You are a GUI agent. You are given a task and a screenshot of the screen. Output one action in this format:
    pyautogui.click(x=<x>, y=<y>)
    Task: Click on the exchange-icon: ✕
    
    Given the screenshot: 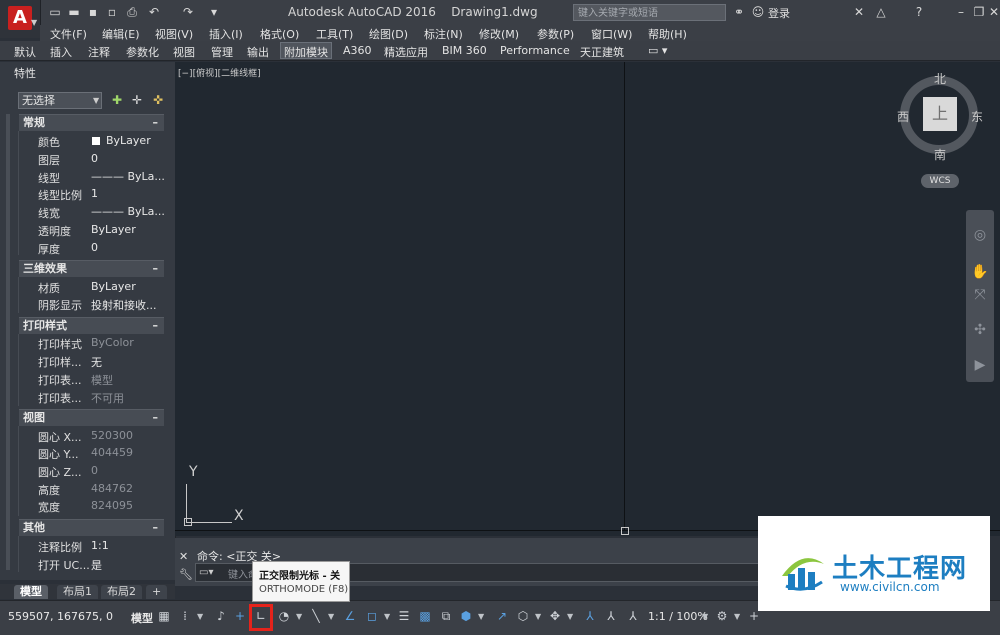 What is the action you would take?
    pyautogui.click(x=859, y=12)
    